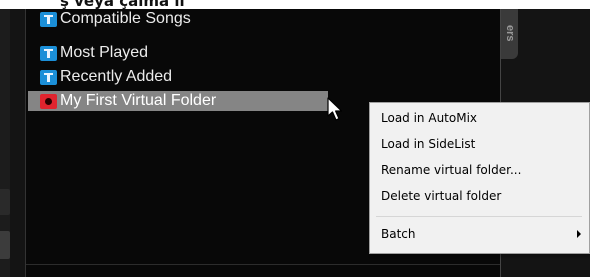 The height and width of the screenshot is (277, 590). I want to click on folder-item-most-played: Most Played, so click(270, 53).